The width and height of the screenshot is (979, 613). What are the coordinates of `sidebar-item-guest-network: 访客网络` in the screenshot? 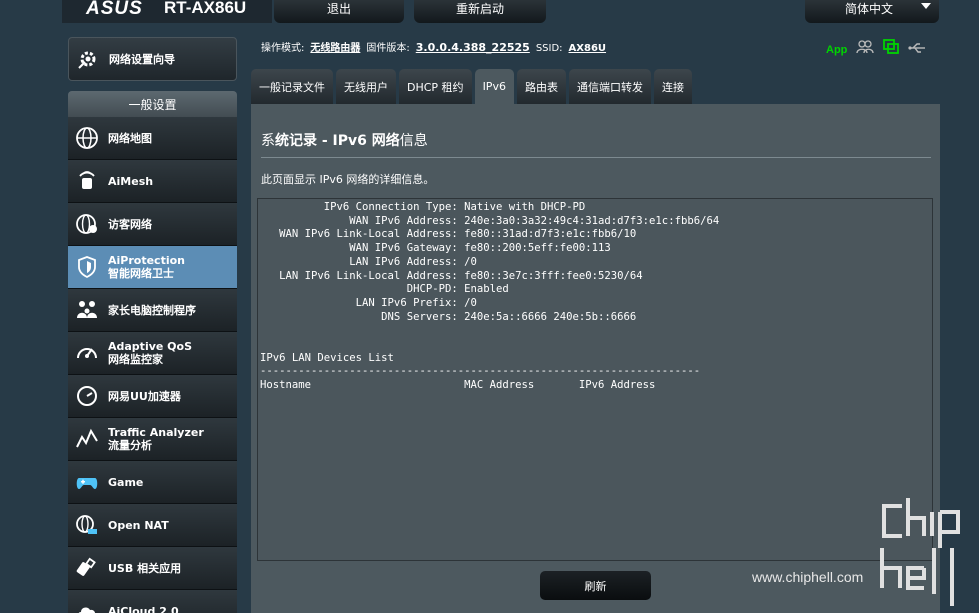 It's located at (152, 224).